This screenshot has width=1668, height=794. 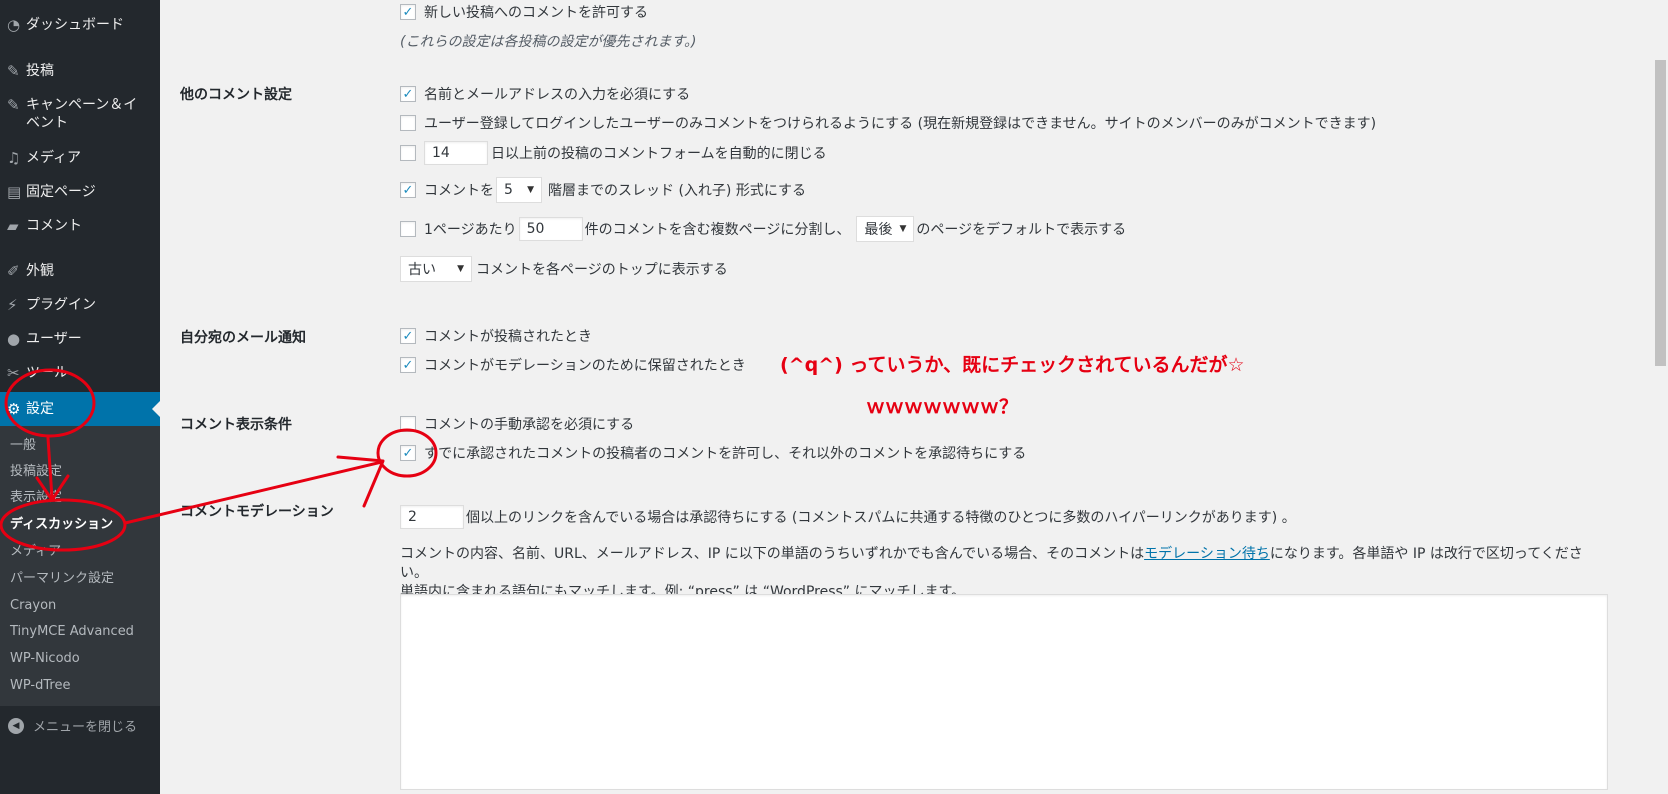 I want to click on thread-comments-row: ✓ コメントを 5 ▼ 階層までのスレッド (入れ子) 形式にする, so click(x=603, y=190).